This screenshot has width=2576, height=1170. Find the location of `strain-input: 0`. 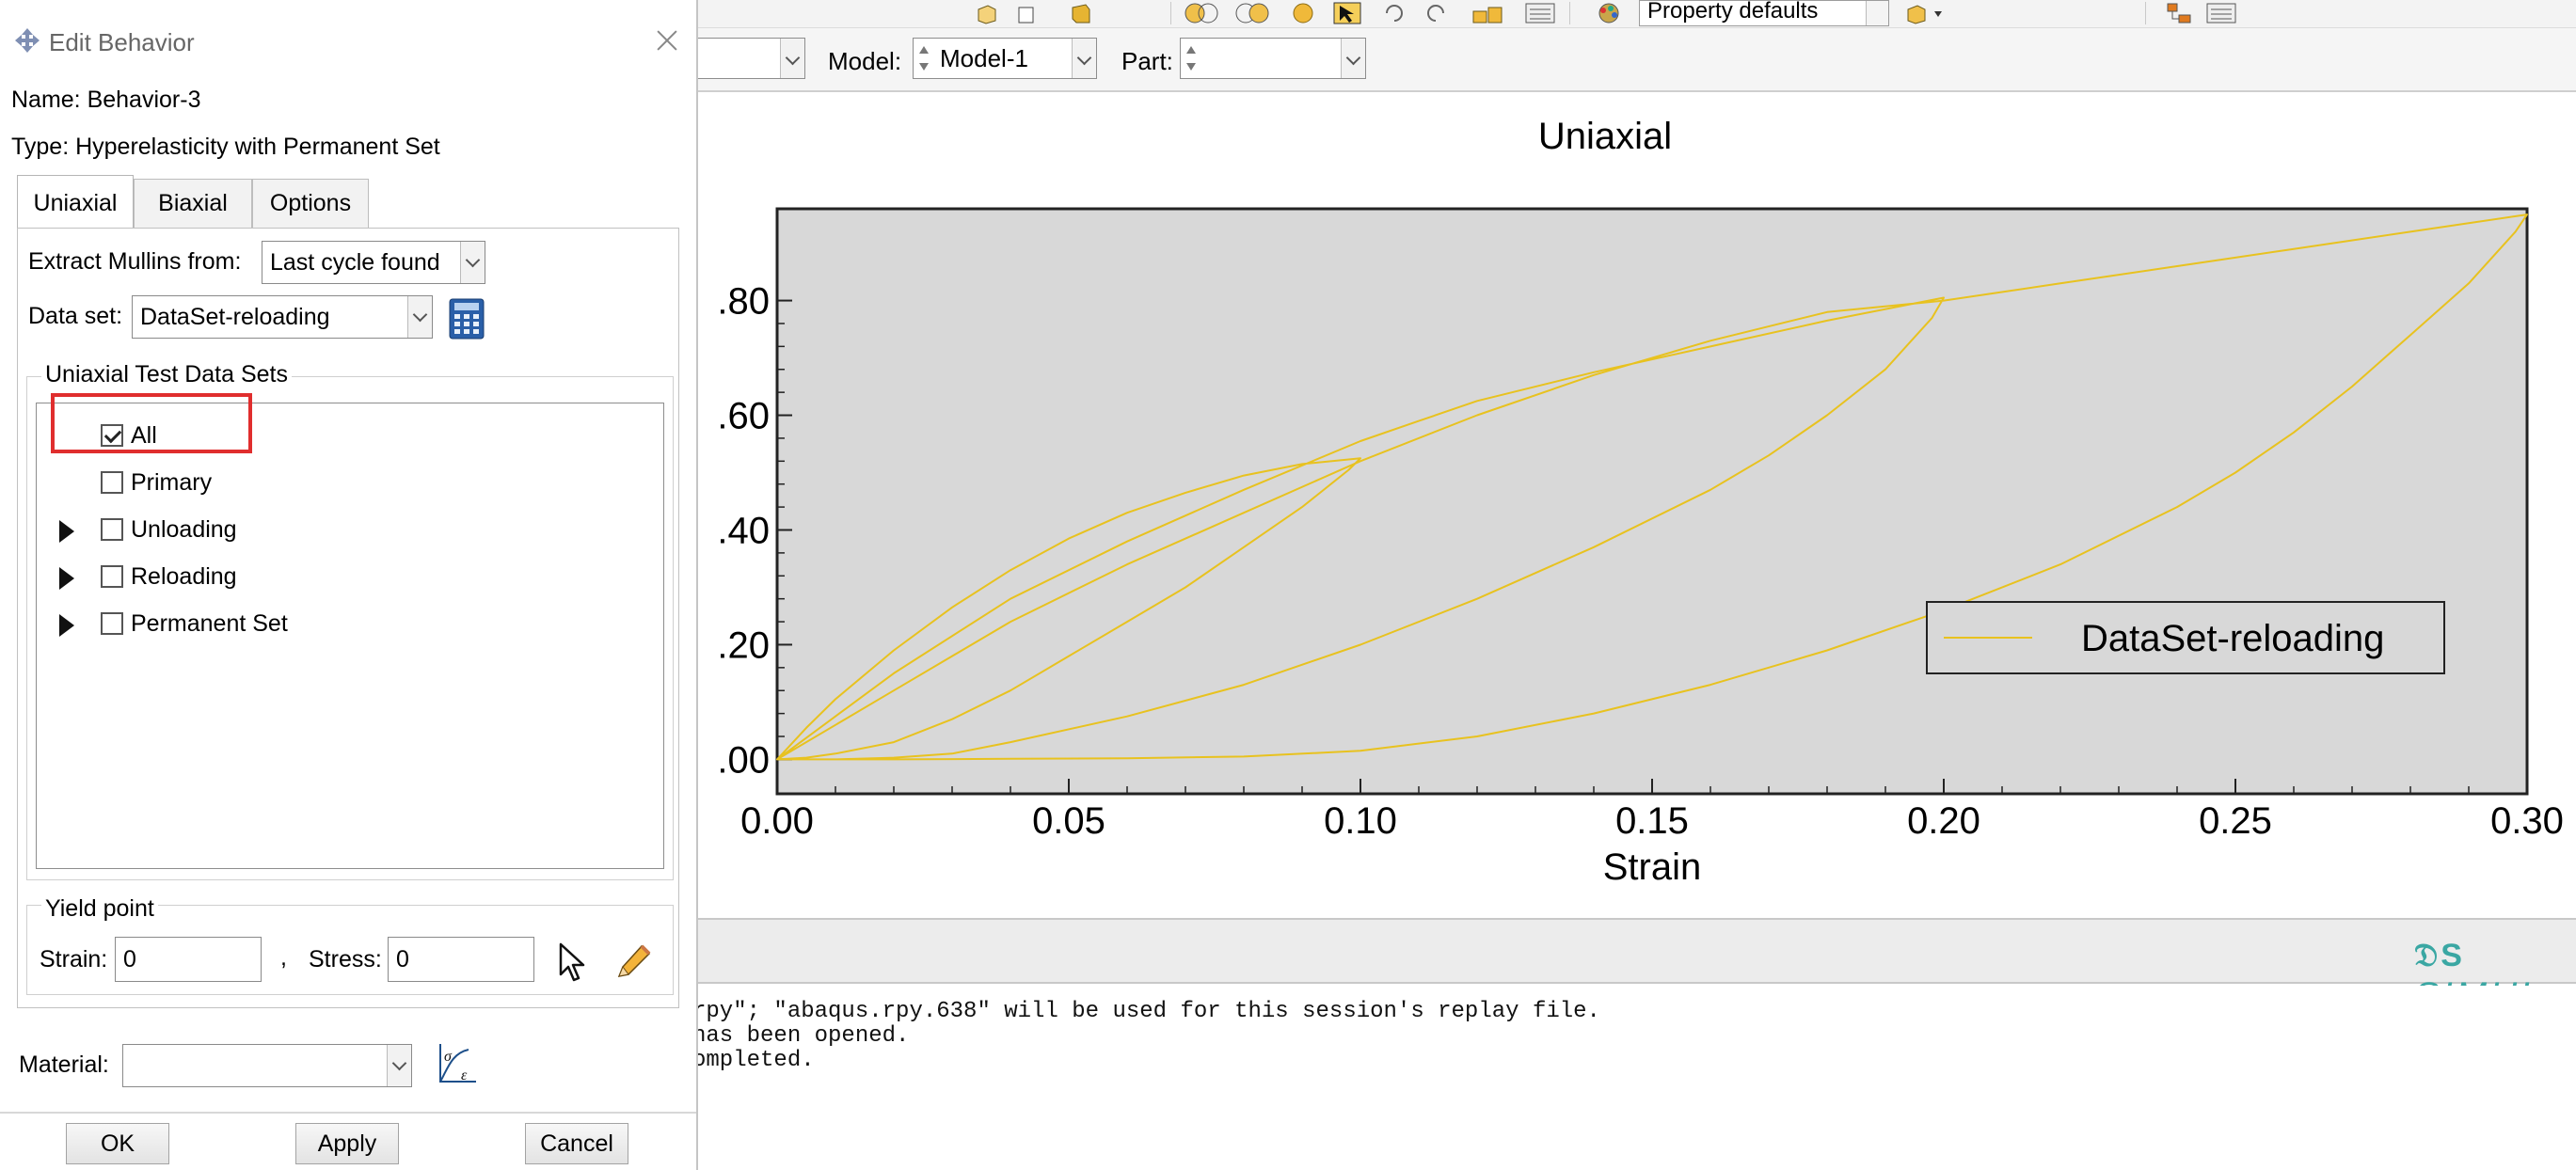

strain-input: 0 is located at coordinates (188, 959).